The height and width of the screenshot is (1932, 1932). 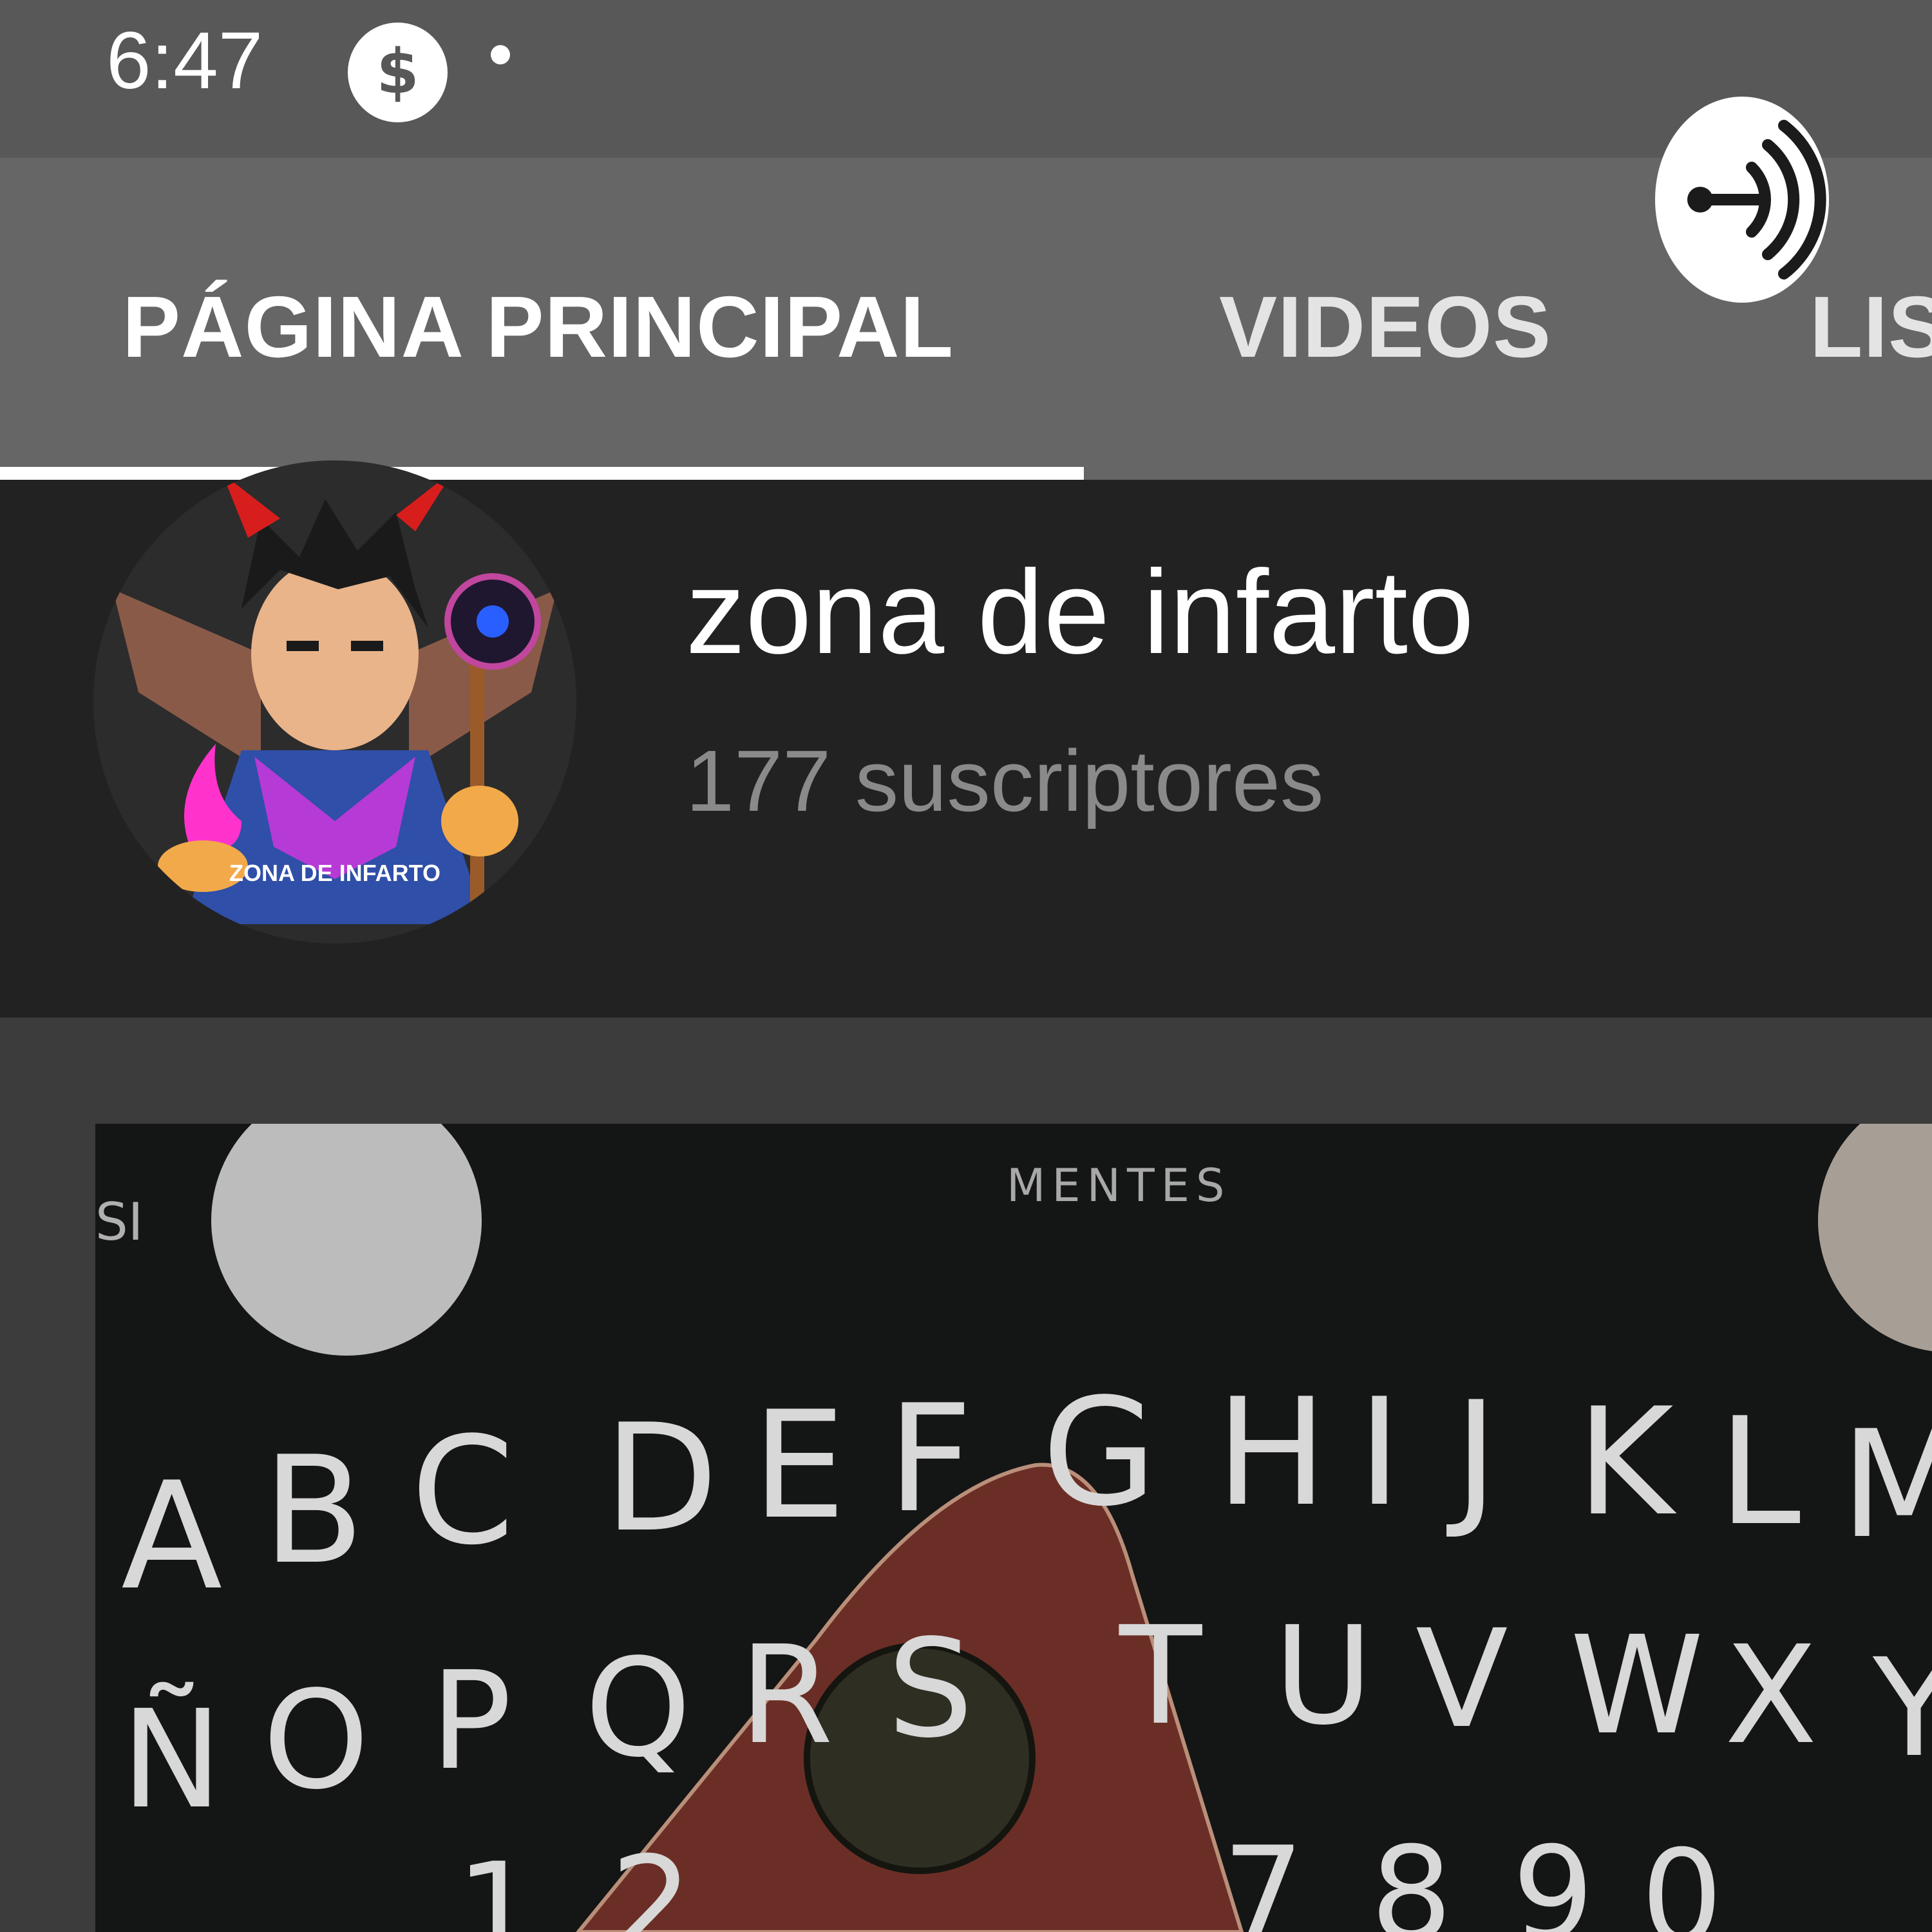 What do you see at coordinates (463, 1492) in the screenshot?
I see `ouija-letter-row1-2: C` at bounding box center [463, 1492].